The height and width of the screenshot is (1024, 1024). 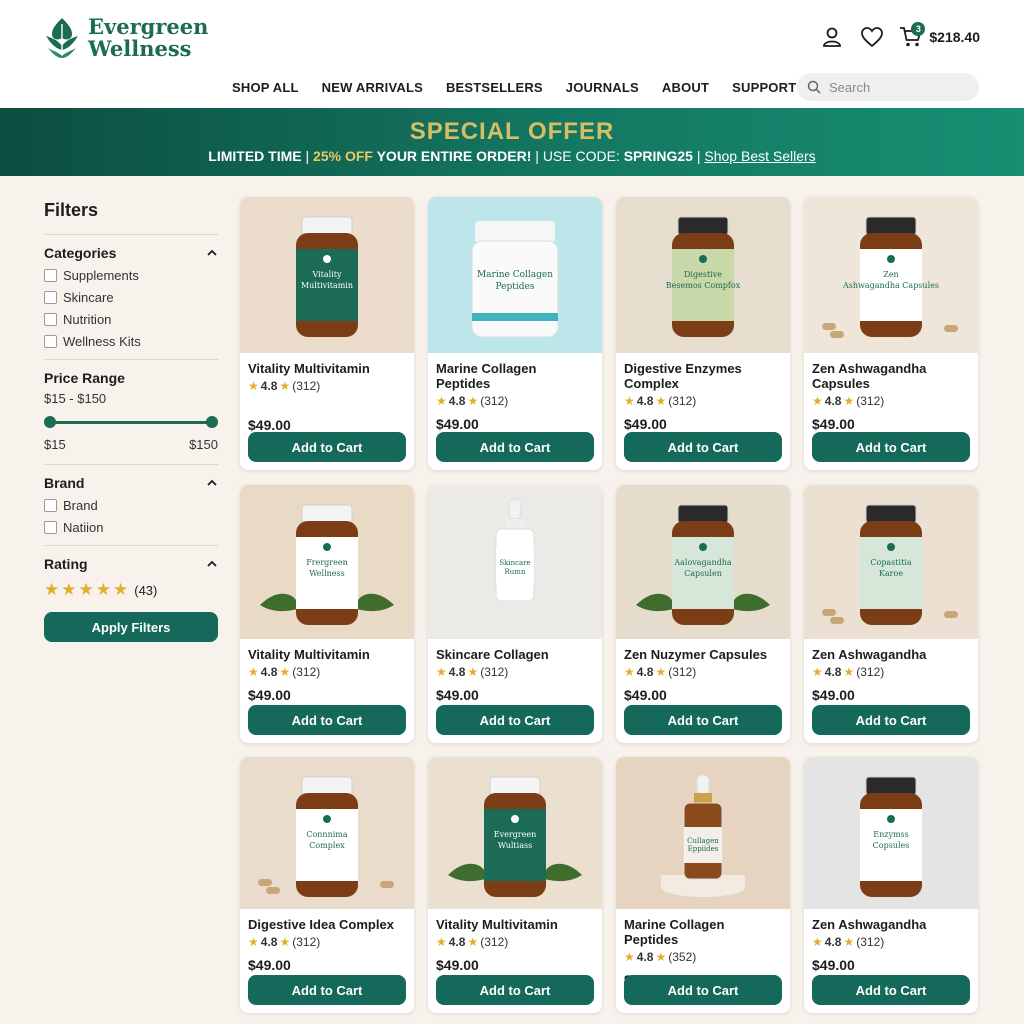 I want to click on product-name: Digestive Idea Complex, so click(x=327, y=924).